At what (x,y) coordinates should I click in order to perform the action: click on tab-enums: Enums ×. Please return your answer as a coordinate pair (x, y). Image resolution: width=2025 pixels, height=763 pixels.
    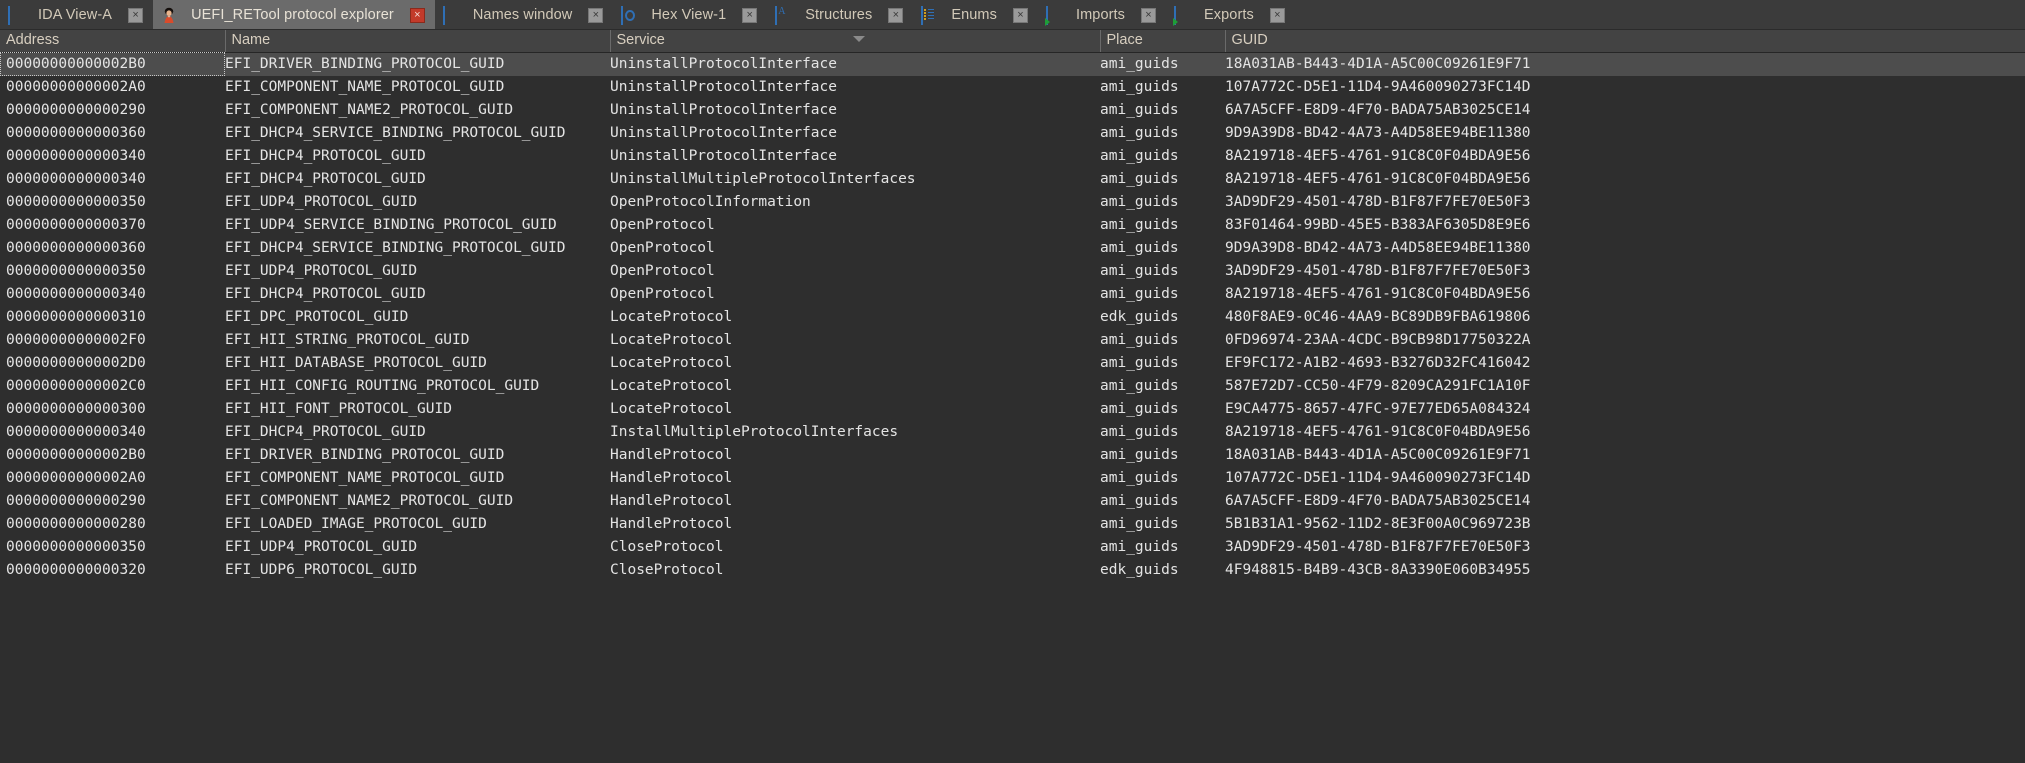
    Looking at the image, I should click on (975, 14).